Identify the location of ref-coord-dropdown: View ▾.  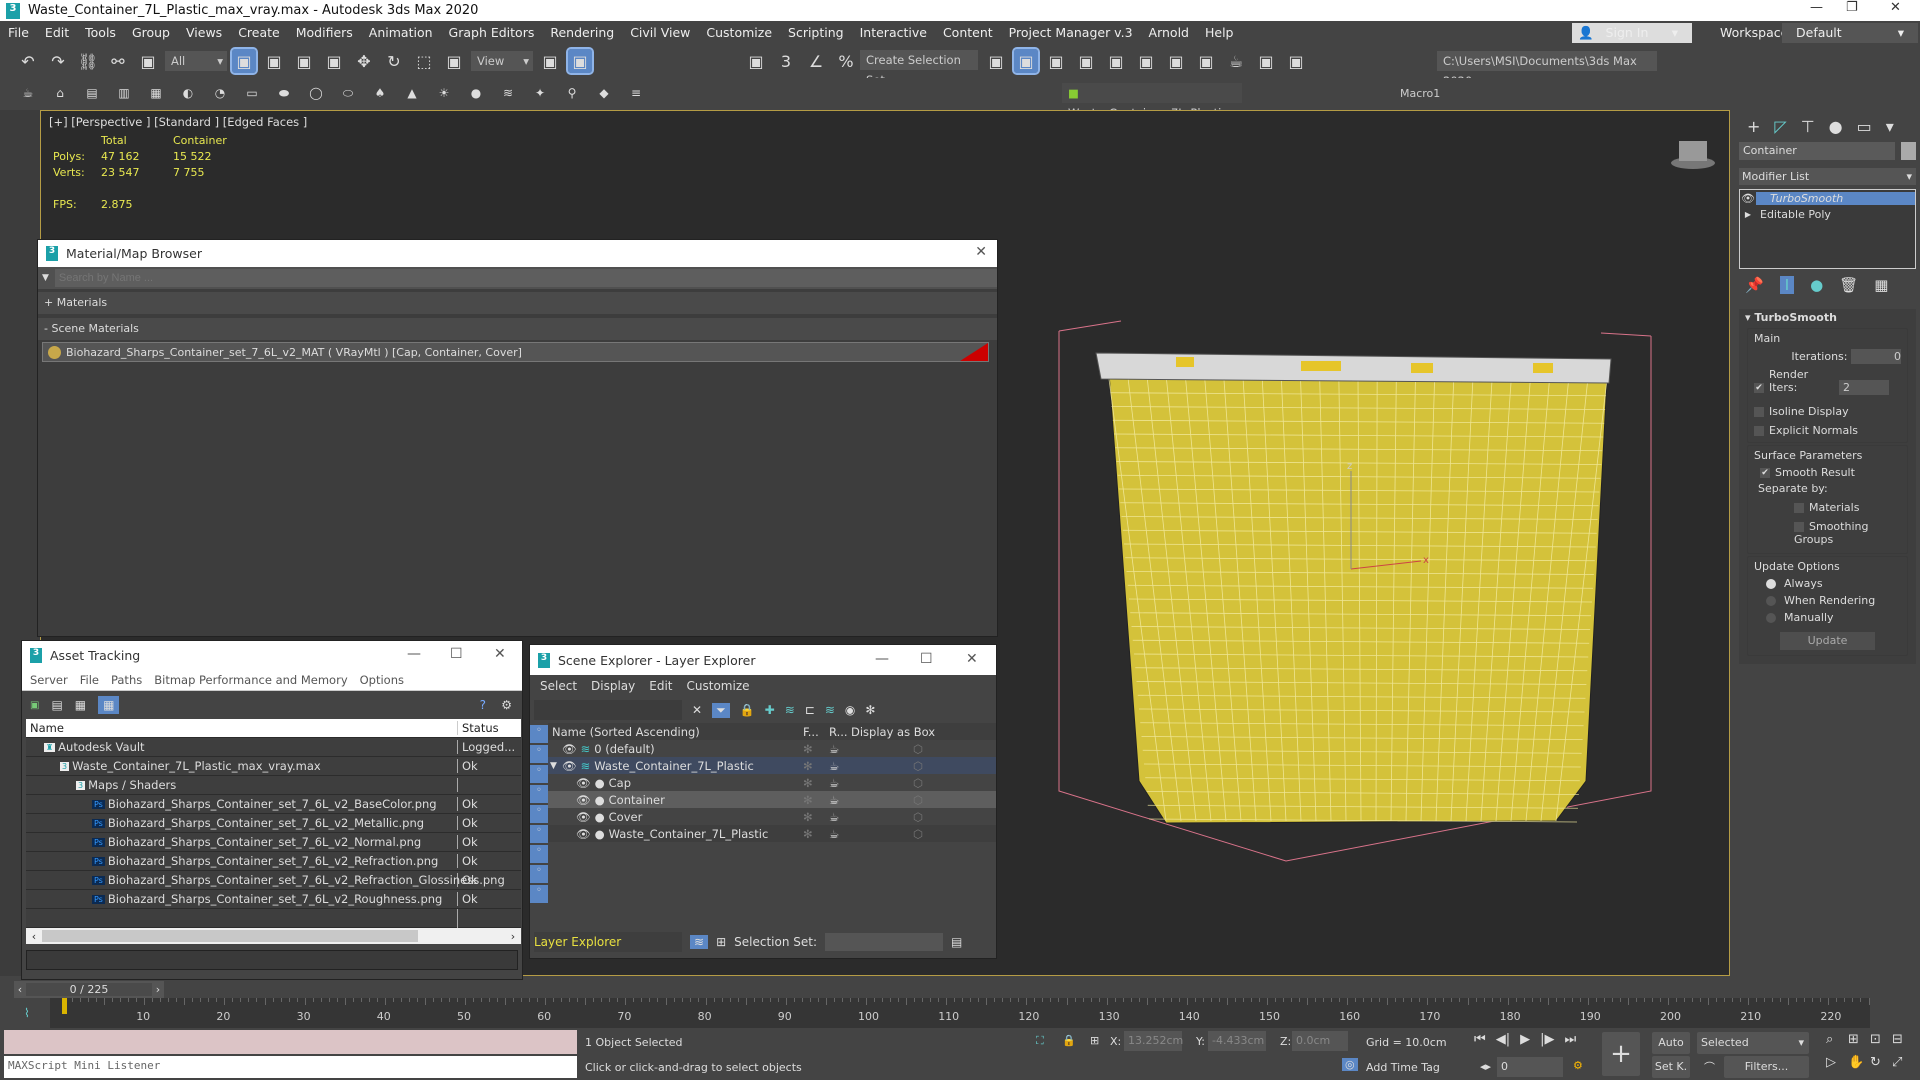
(502, 61).